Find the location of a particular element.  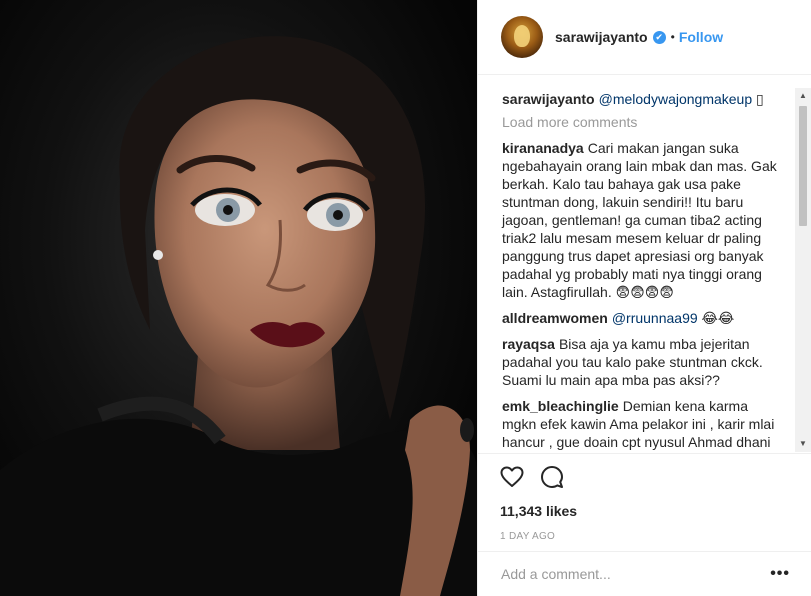

action-icons is located at coordinates (645, 477).